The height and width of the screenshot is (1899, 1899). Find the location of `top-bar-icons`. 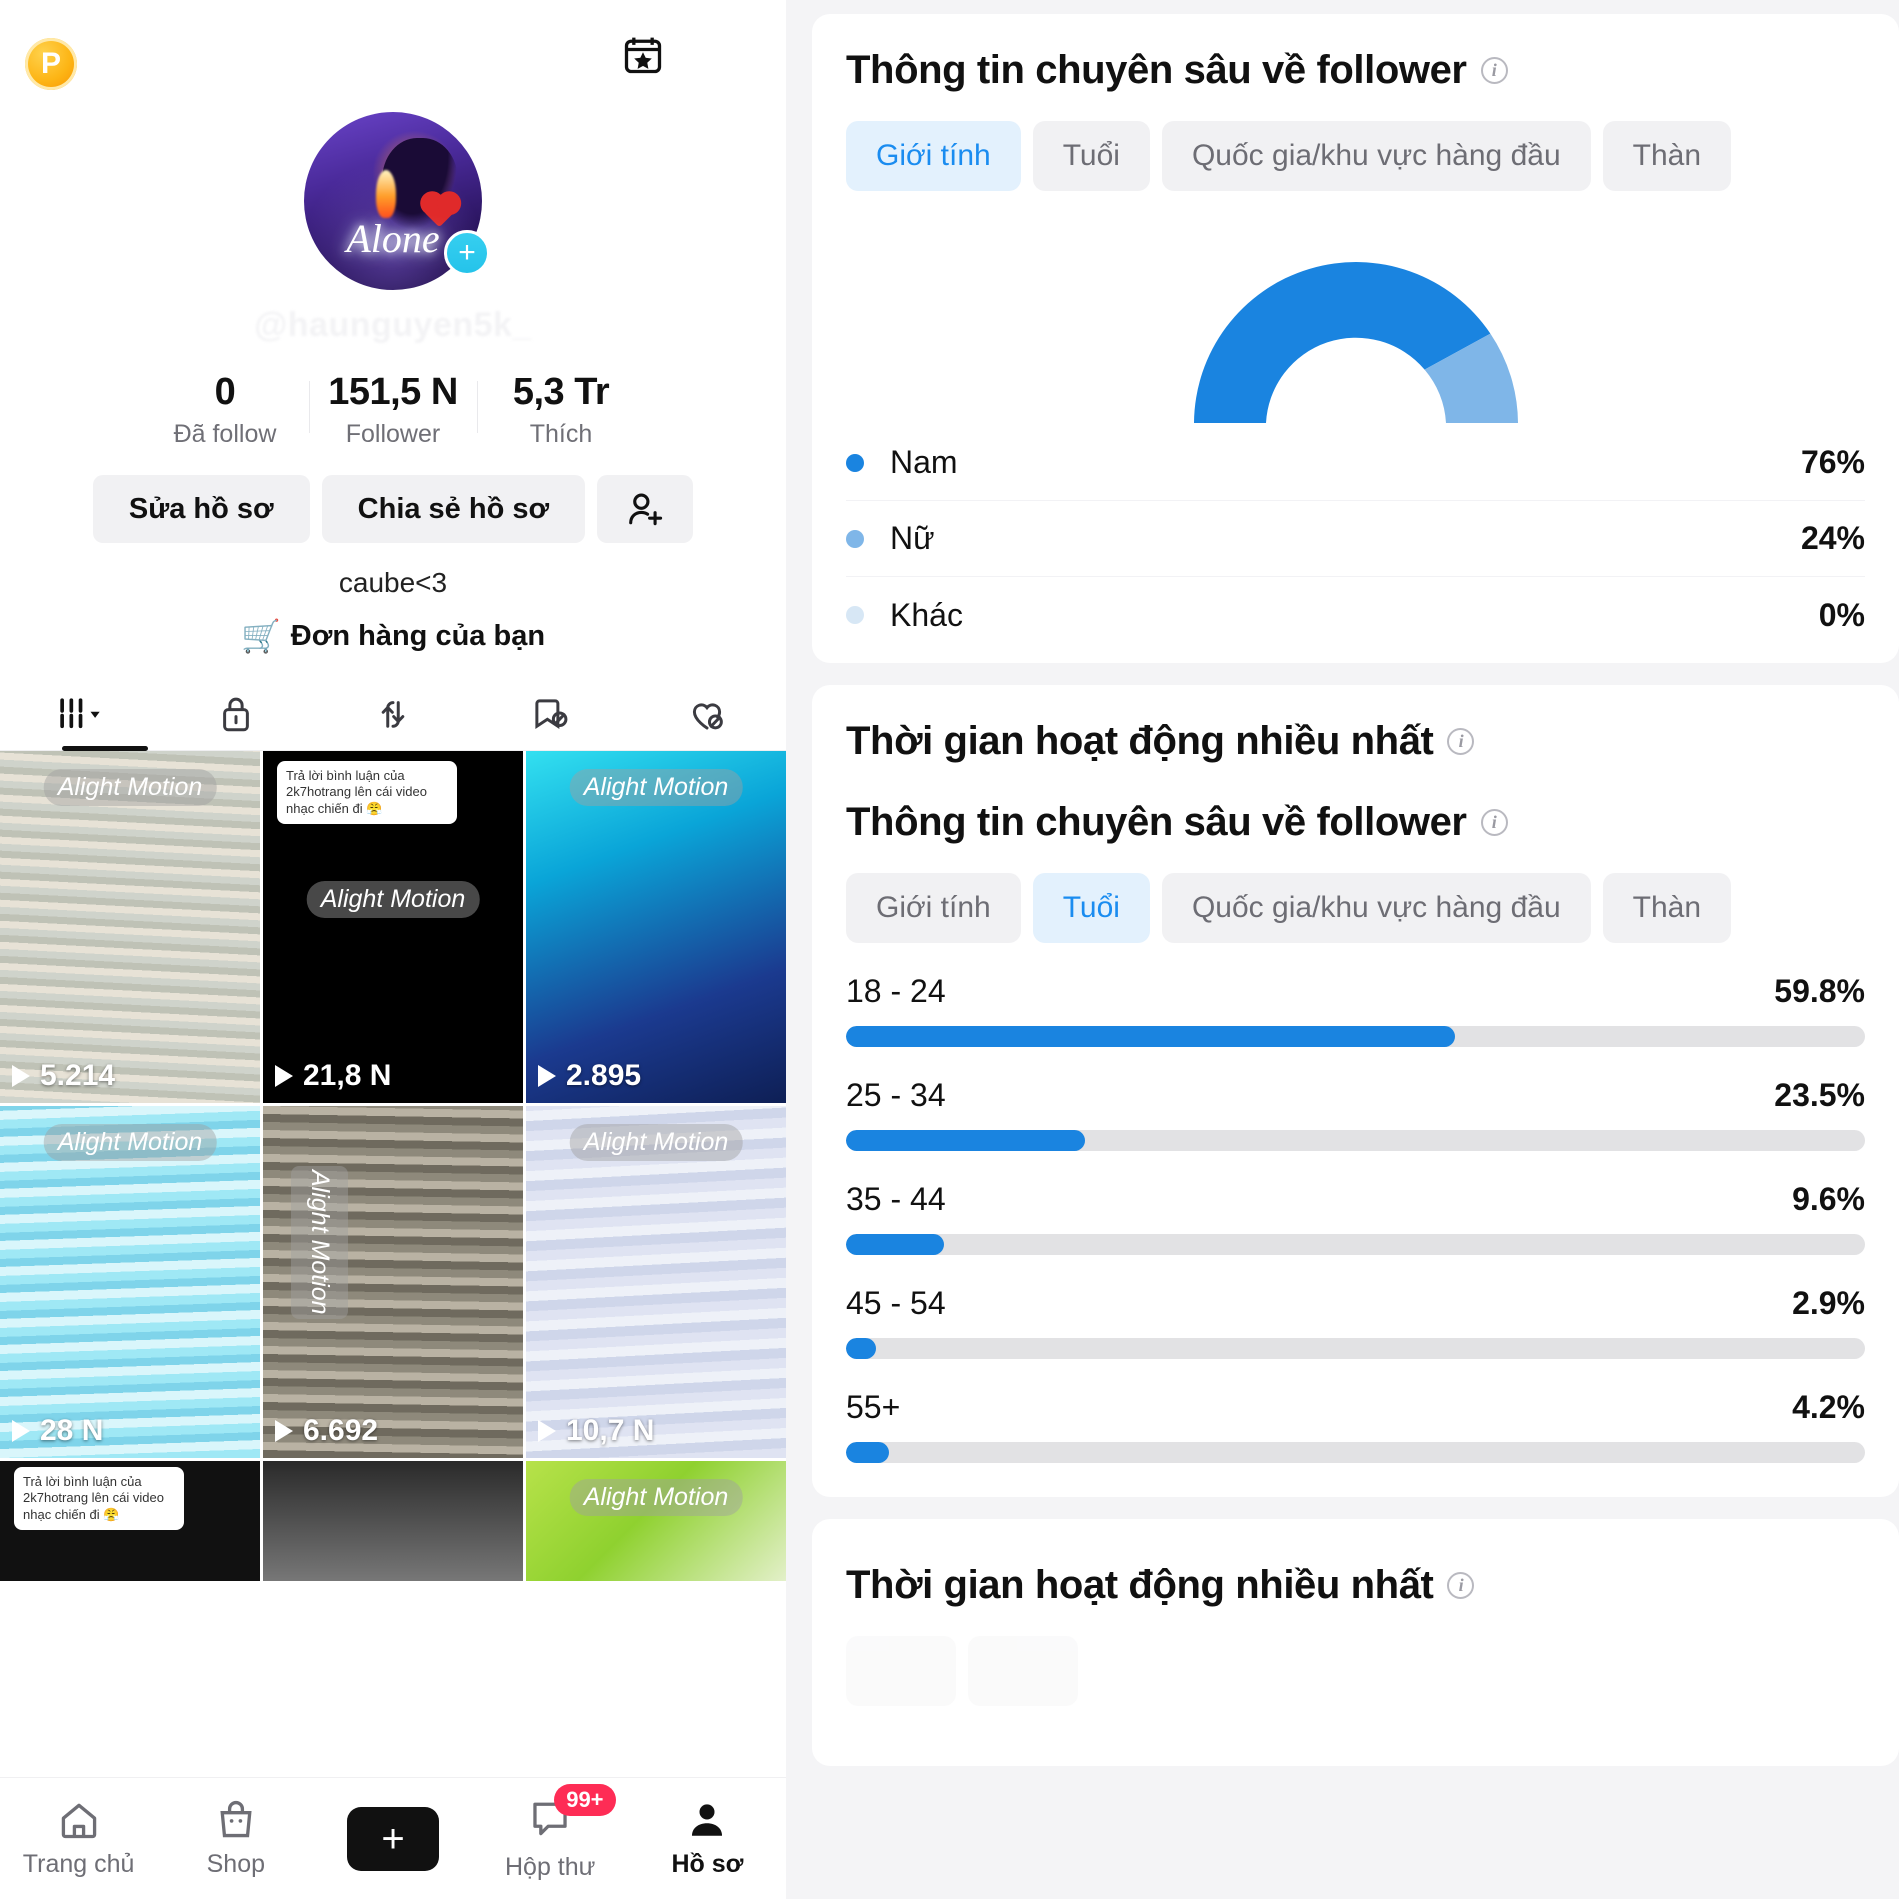

top-bar-icons is located at coordinates (685, 55).